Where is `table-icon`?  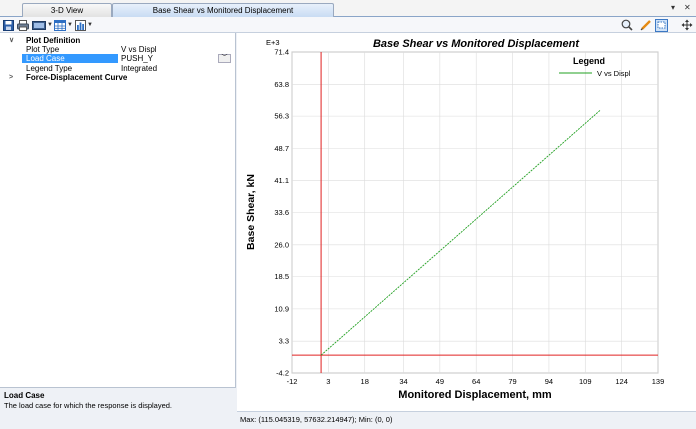
table-icon is located at coordinates (60, 25).